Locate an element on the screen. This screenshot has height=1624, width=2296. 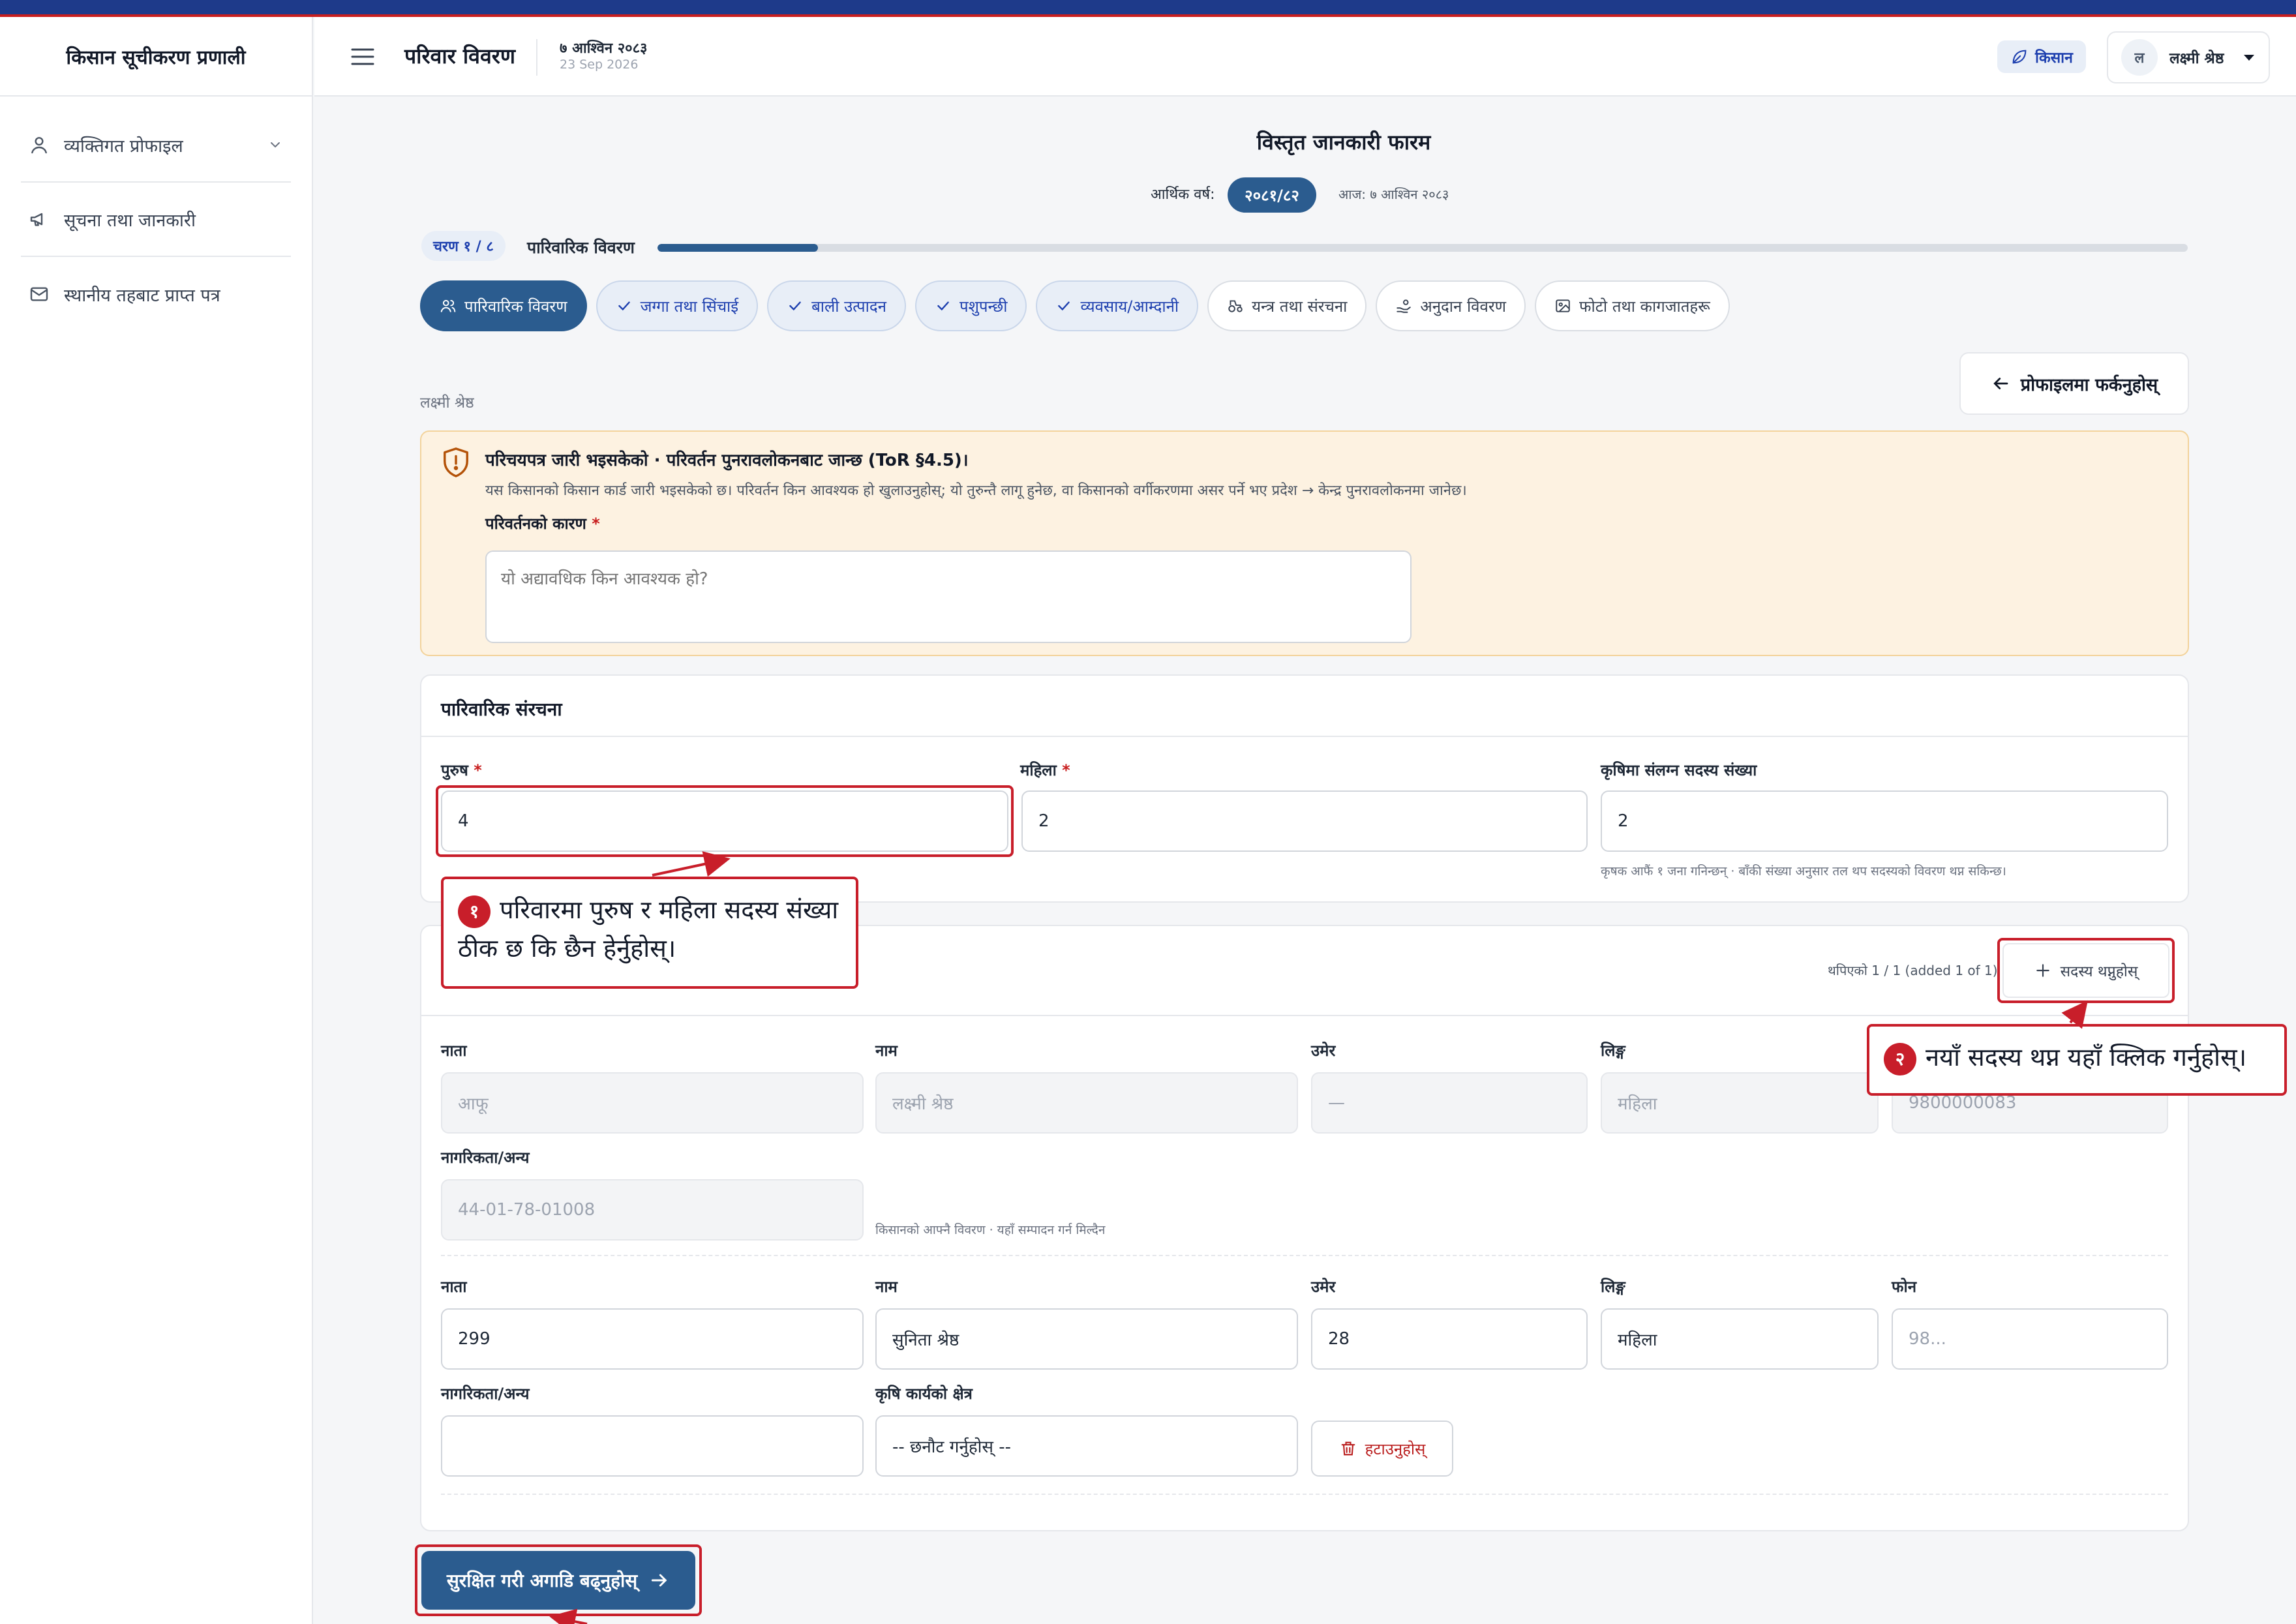
callout-2-number: २ is located at coordinates (1900, 1058).